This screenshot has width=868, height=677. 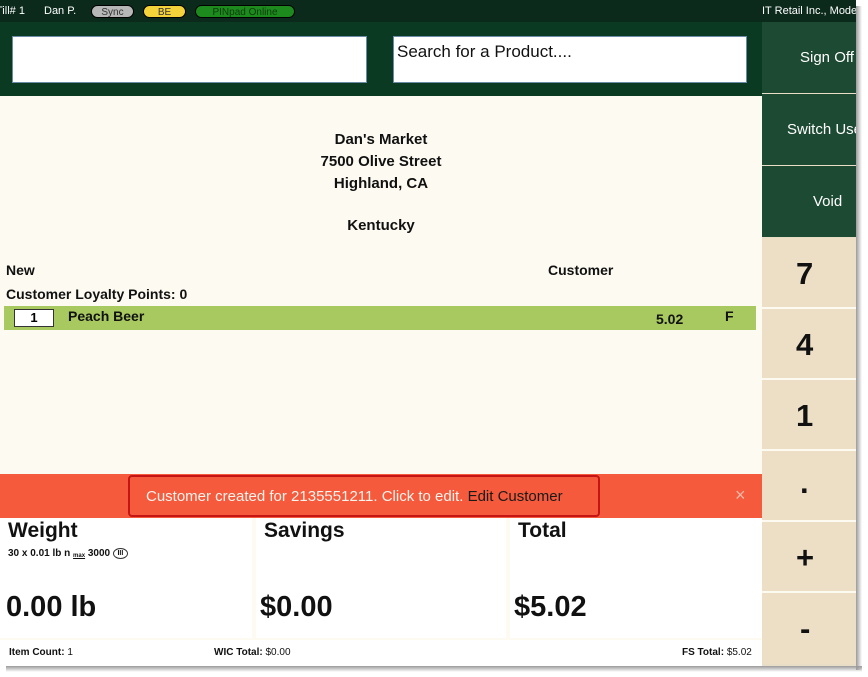 What do you see at coordinates (43, 530) in the screenshot?
I see `weight-label: Weight` at bounding box center [43, 530].